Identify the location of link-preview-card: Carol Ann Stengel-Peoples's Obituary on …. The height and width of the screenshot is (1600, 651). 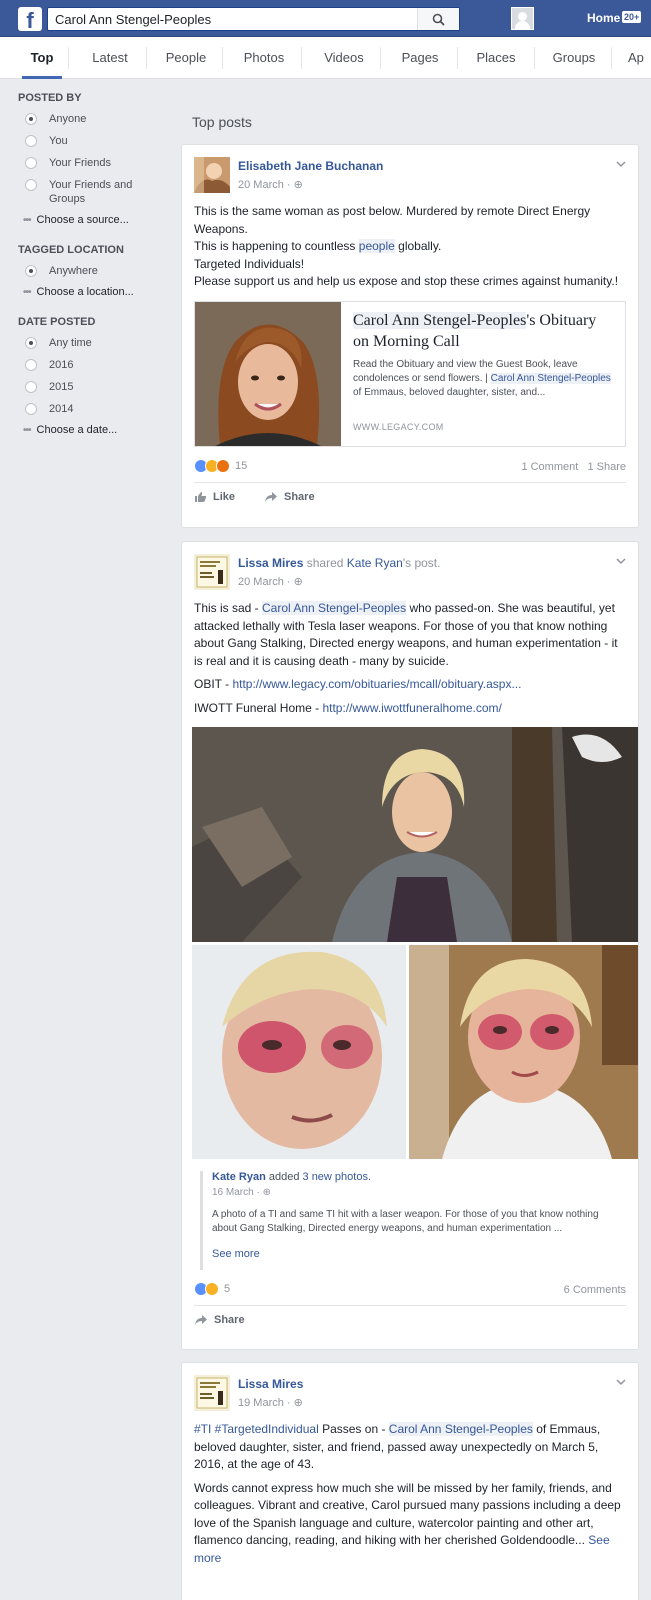
(410, 373).